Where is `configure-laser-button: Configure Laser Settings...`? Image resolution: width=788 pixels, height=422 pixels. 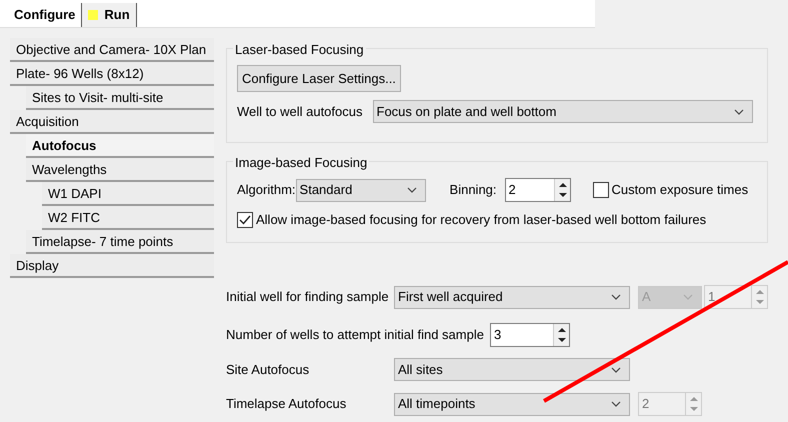
configure-laser-button: Configure Laser Settings... is located at coordinates (319, 78).